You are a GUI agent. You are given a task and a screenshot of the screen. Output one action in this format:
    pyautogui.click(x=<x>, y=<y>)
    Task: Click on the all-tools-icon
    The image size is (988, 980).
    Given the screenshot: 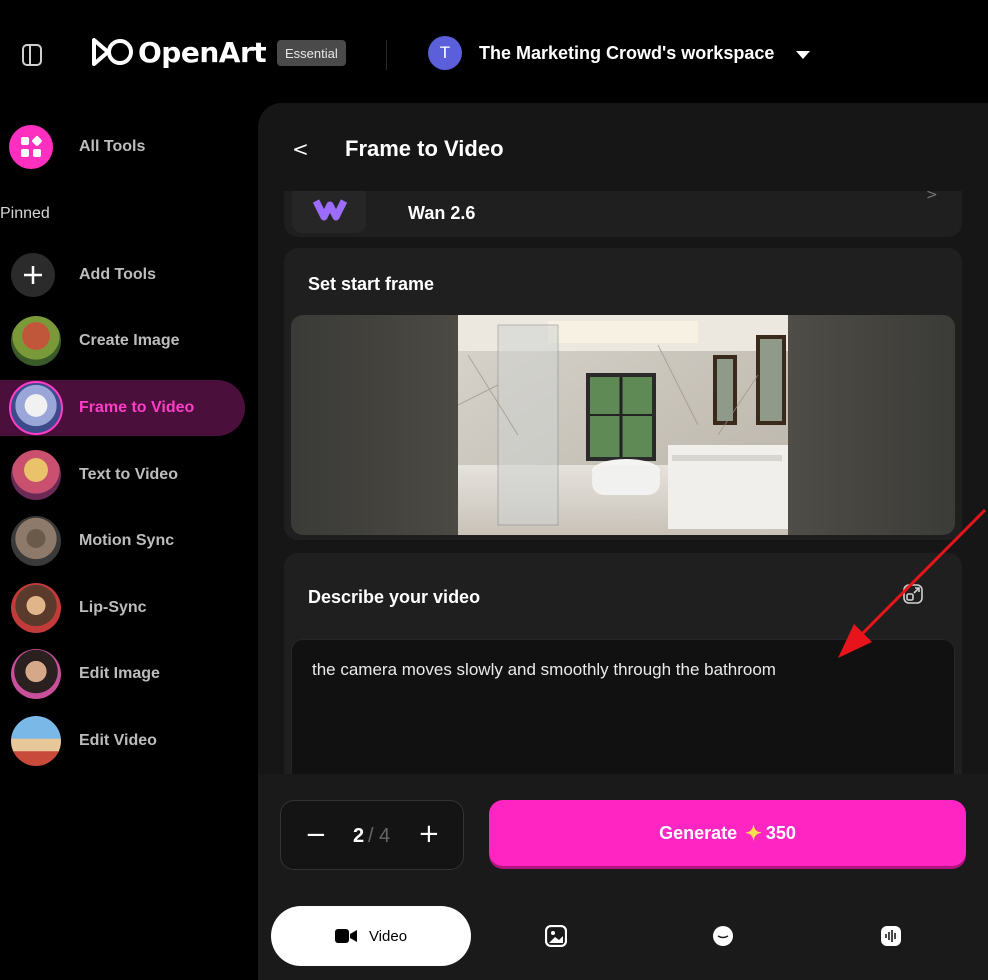 What is the action you would take?
    pyautogui.click(x=31, y=147)
    